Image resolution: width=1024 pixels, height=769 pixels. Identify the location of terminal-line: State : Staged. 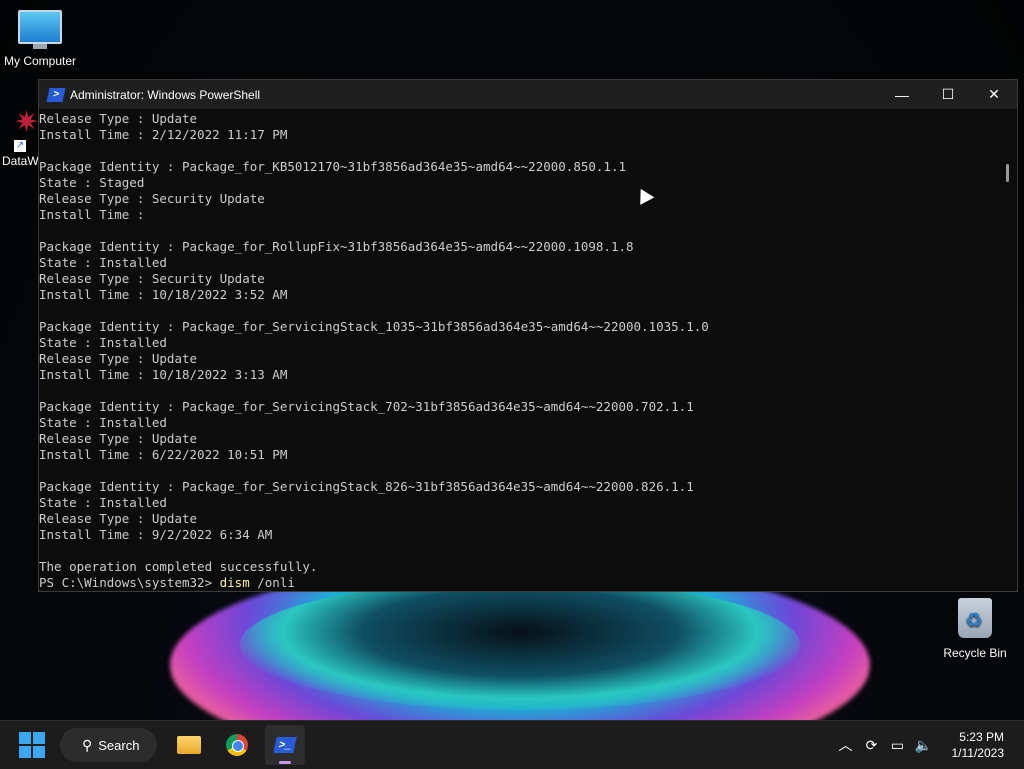
(519, 183).